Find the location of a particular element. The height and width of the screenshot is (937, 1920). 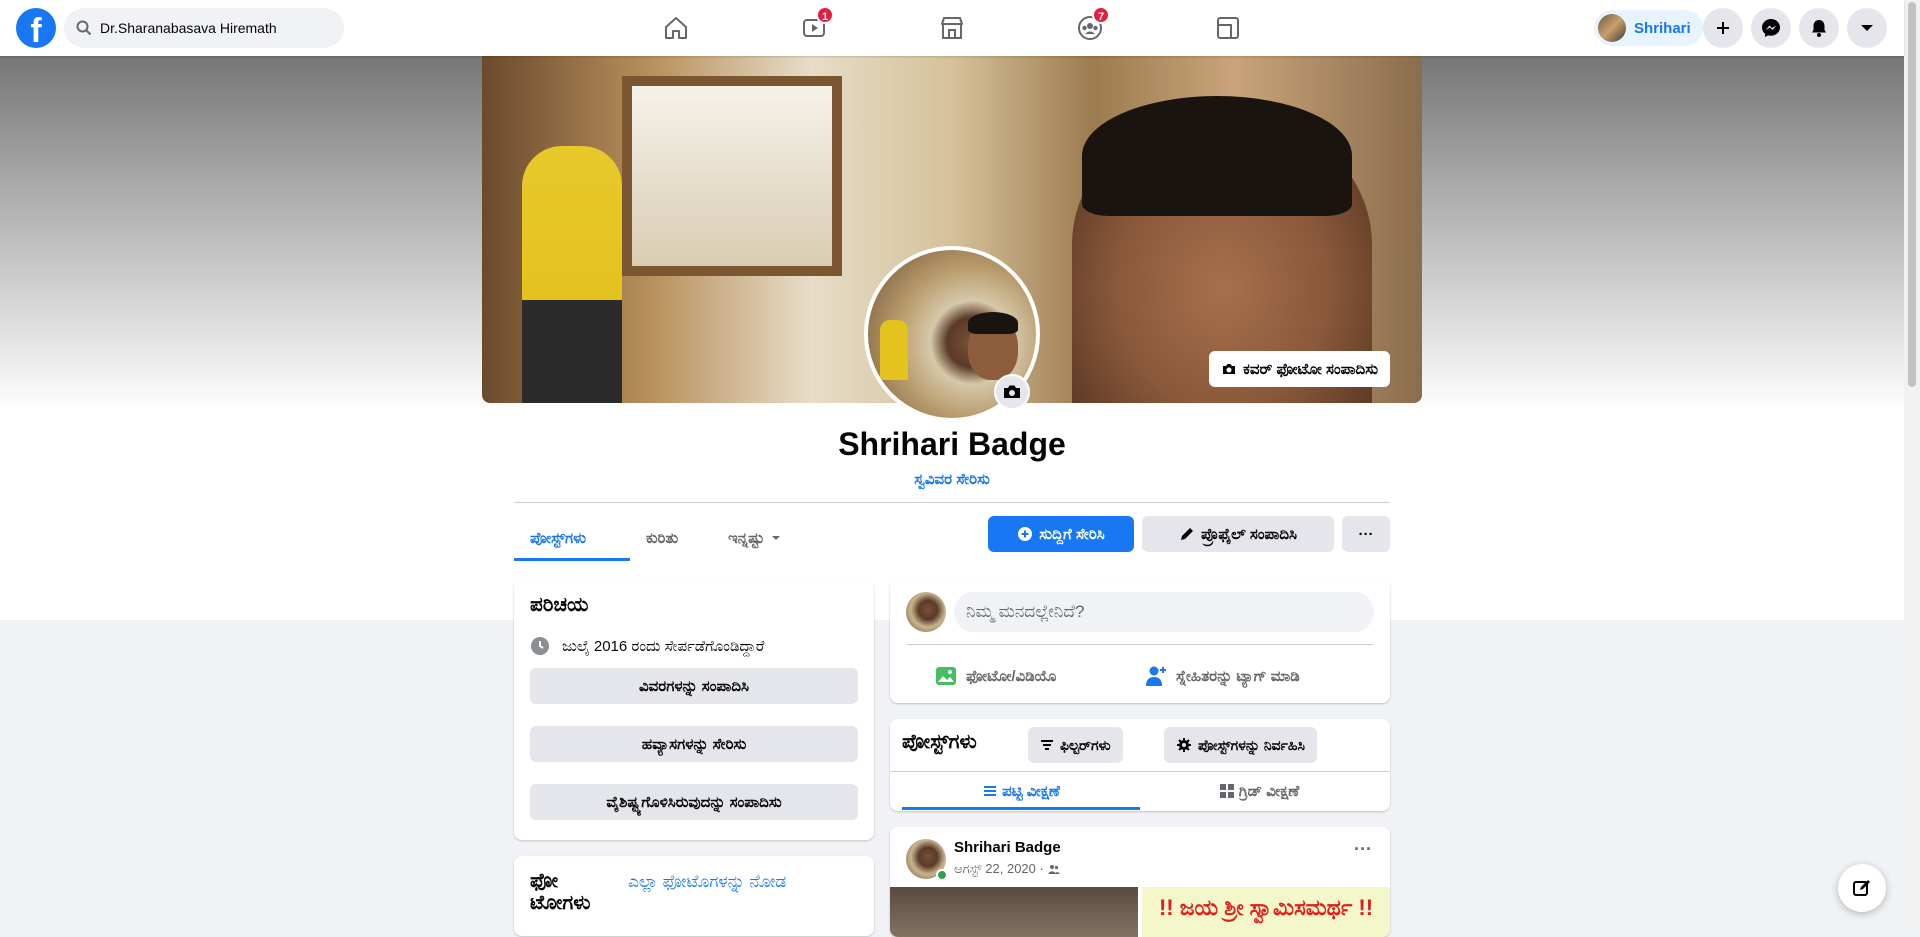

tab-about-label: ಕುರಿತು is located at coordinates (662, 538).